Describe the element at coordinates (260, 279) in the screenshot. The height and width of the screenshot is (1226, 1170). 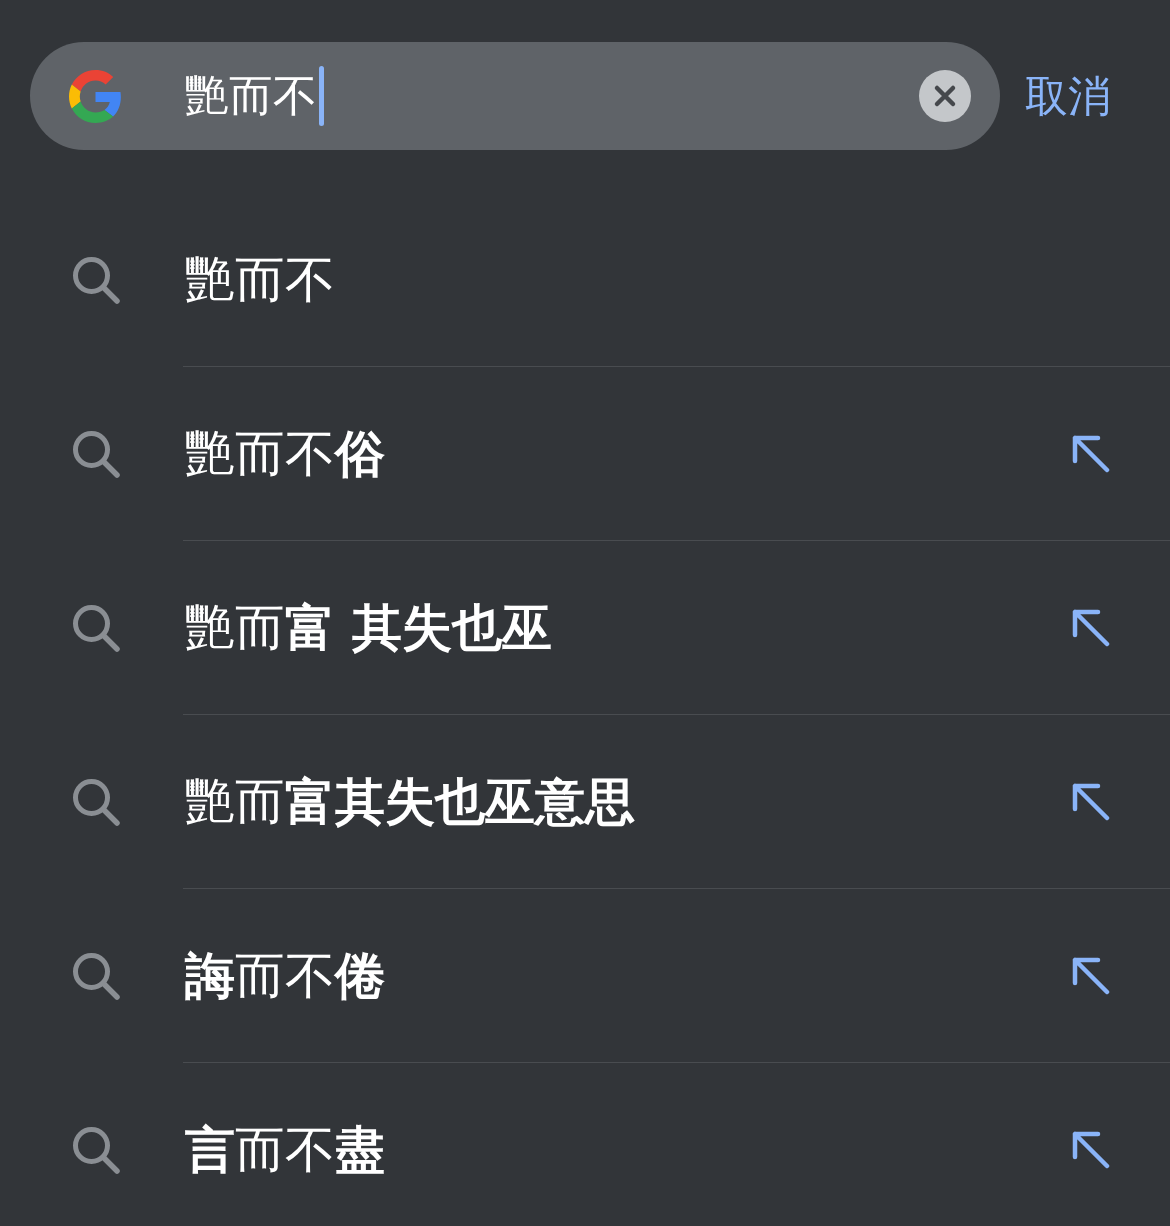
I see `suggestion-text: 艷而不` at that location.